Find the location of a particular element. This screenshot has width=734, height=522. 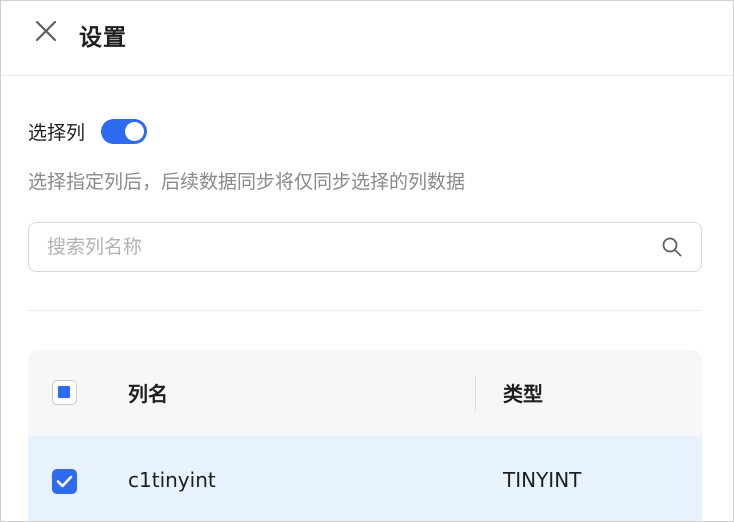

close-icon is located at coordinates (46, 31).